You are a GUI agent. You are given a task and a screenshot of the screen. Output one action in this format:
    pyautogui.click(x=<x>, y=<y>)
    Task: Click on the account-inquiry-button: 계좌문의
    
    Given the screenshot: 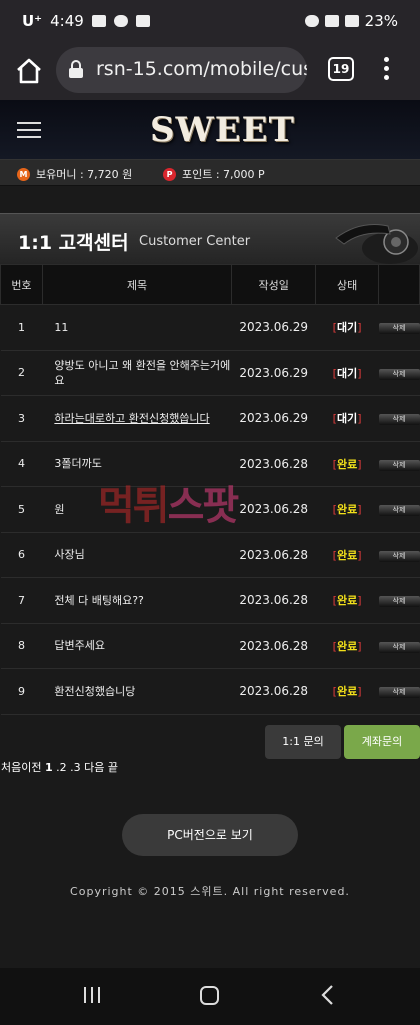 What is the action you would take?
    pyautogui.click(x=382, y=742)
    